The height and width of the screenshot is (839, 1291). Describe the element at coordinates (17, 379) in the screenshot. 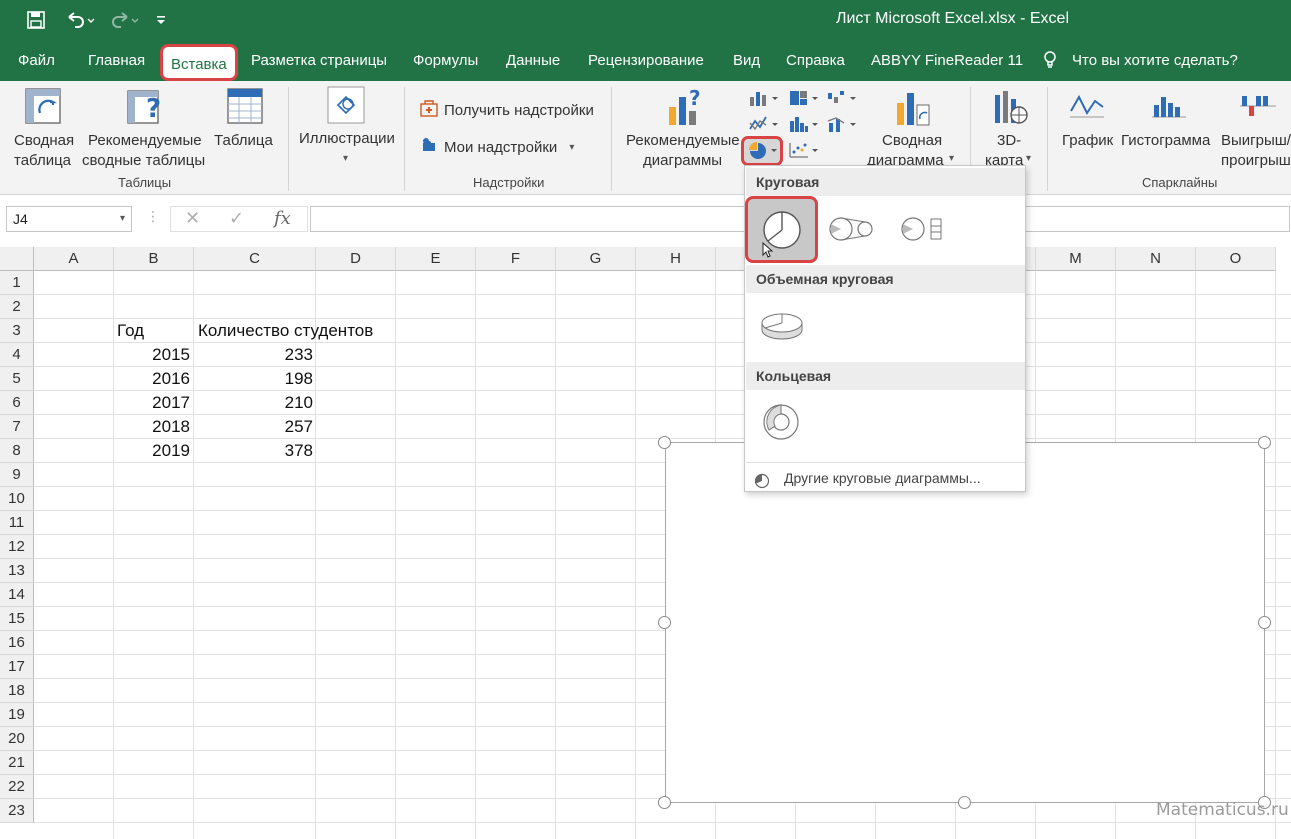

I see `row-header: 5` at that location.